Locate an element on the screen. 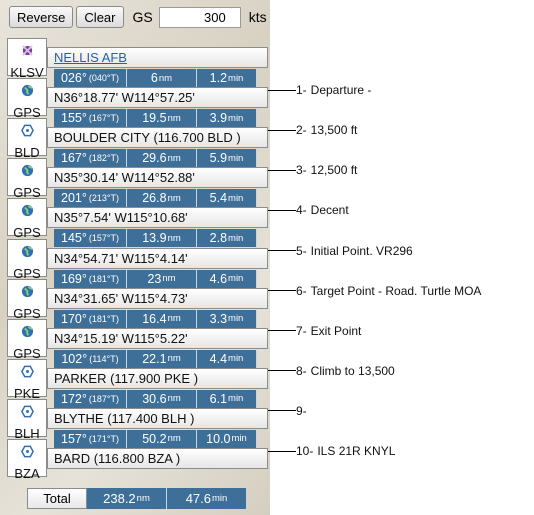 The width and height of the screenshot is (534, 515). waypoint-name: N35°7.54' W115°10.68' is located at coordinates (157, 218).